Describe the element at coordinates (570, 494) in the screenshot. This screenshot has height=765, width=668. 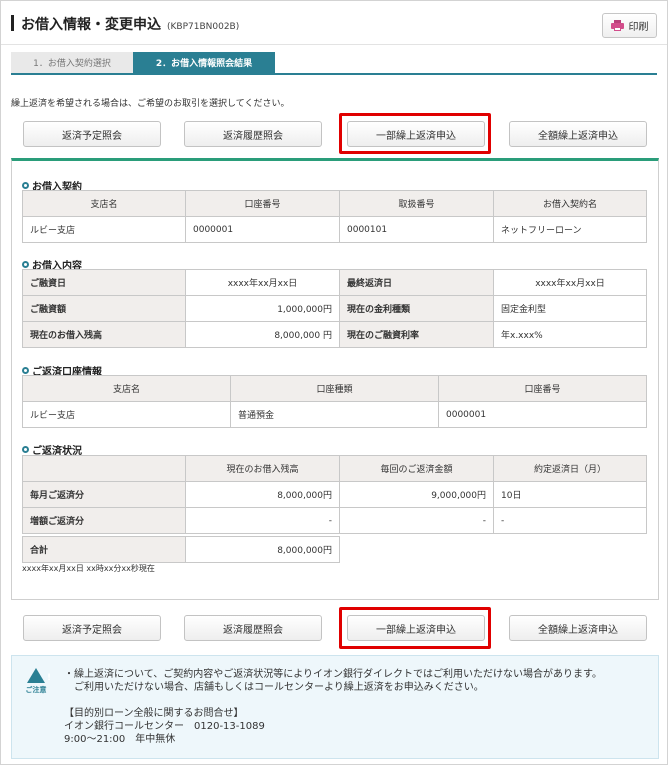
I see `value-monthly-day: 10日` at that location.